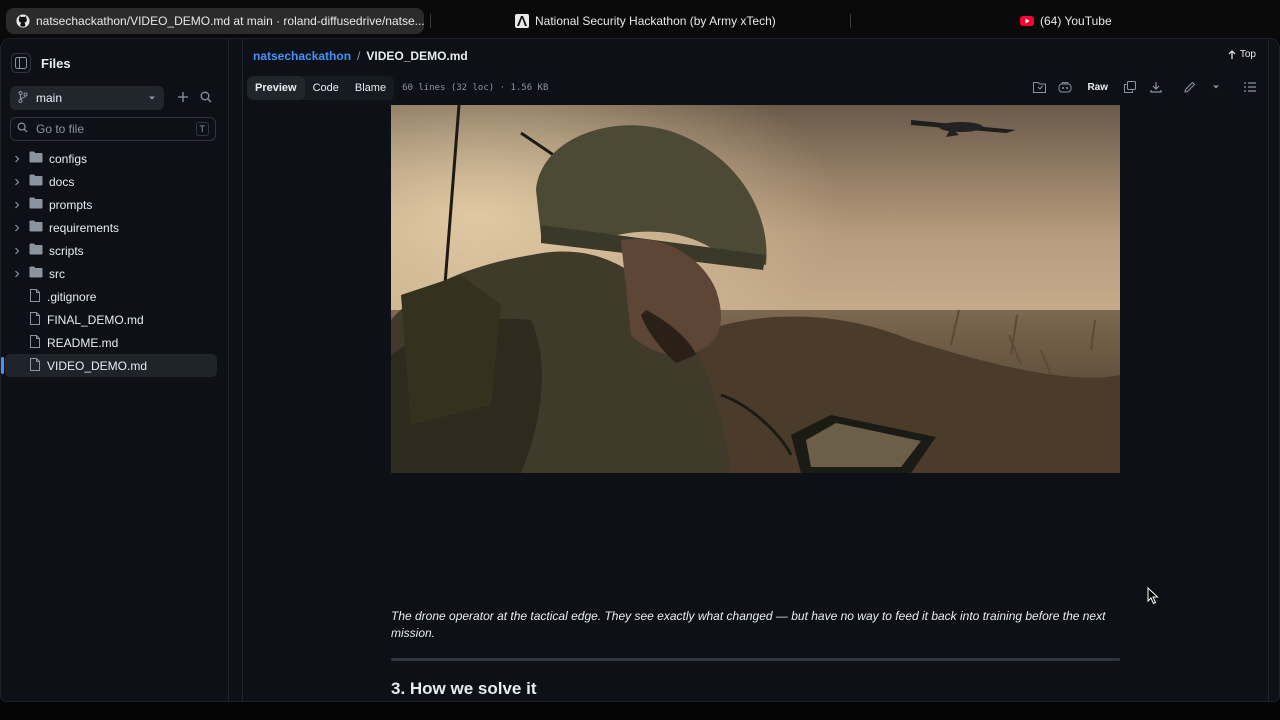  What do you see at coordinates (326, 88) in the screenshot?
I see `tab-code: Code` at bounding box center [326, 88].